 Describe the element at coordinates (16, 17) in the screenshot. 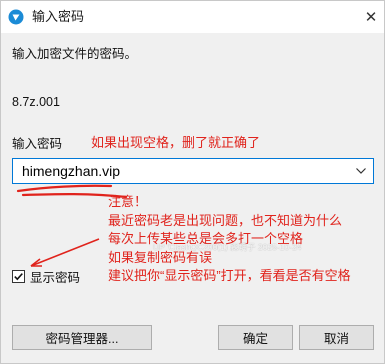

I see `app-logo-icon` at that location.